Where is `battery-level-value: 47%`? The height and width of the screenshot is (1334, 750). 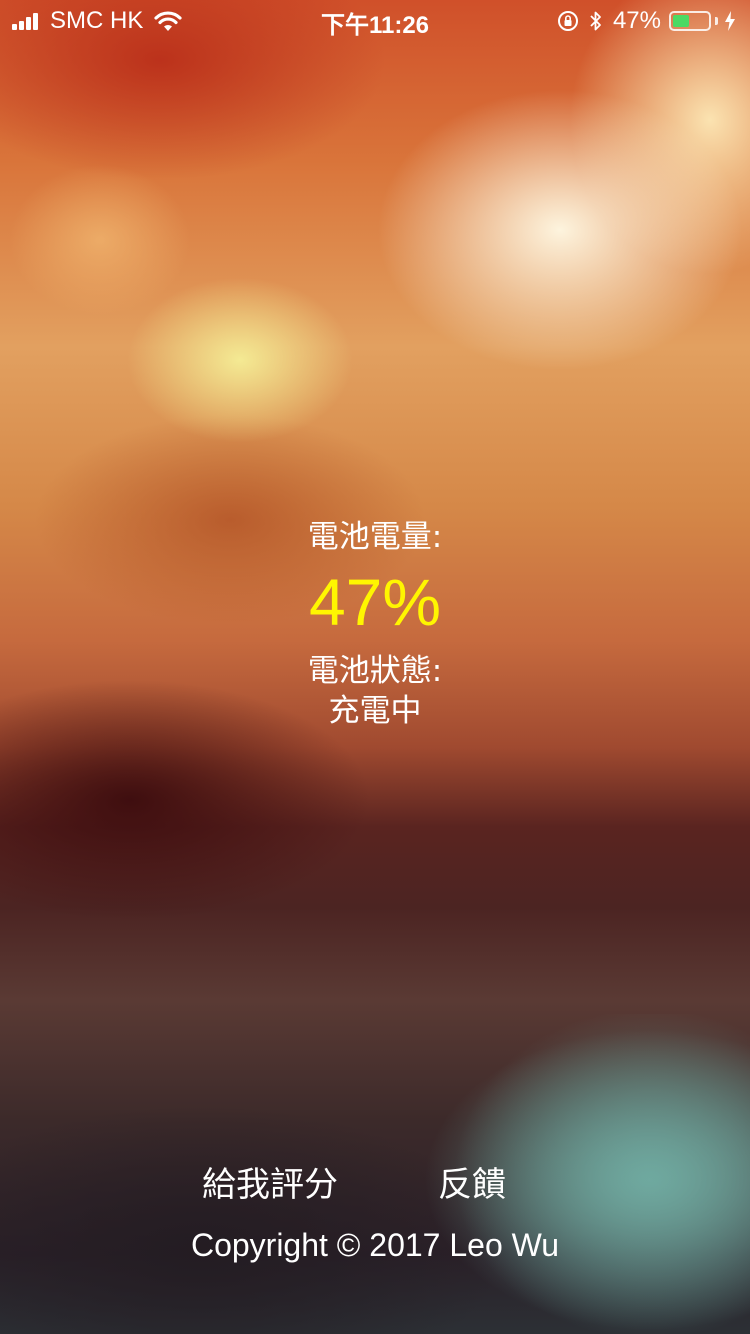
battery-level-value: 47% is located at coordinates (375, 602).